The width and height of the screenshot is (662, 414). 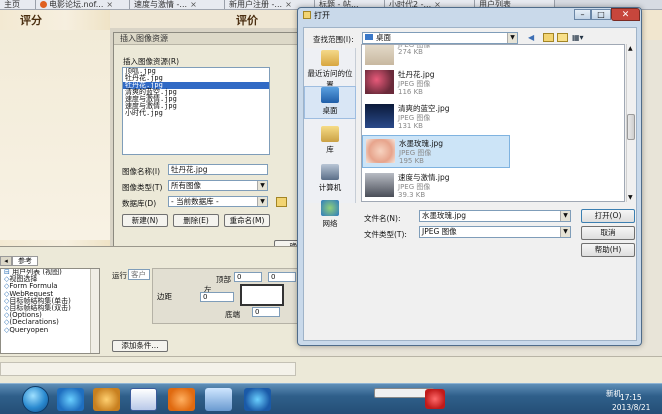 What do you see at coordinates (94, 311) in the screenshot?
I see `tree-scrollbar` at bounding box center [94, 311].